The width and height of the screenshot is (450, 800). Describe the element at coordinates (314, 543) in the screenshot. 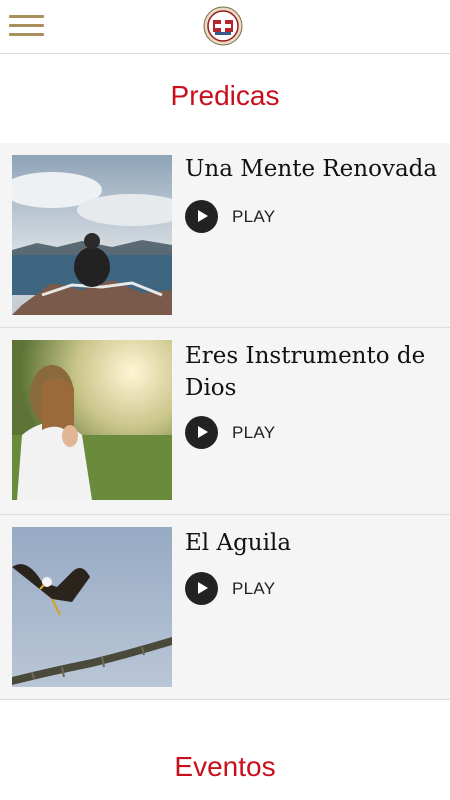

I see `sermon-title: El Aguila` at that location.